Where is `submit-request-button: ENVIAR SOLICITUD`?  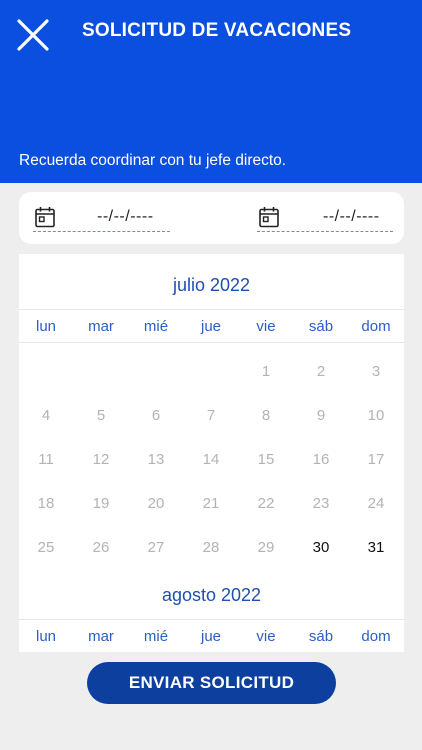 submit-request-button: ENVIAR SOLICITUD is located at coordinates (211, 683).